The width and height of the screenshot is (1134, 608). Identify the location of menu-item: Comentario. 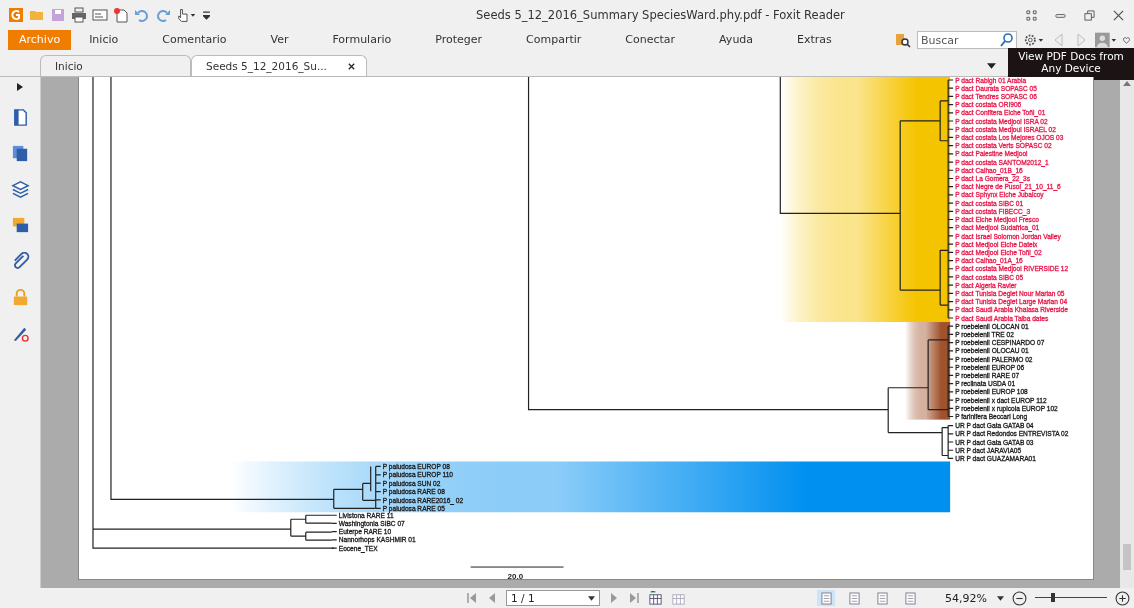
(194, 40).